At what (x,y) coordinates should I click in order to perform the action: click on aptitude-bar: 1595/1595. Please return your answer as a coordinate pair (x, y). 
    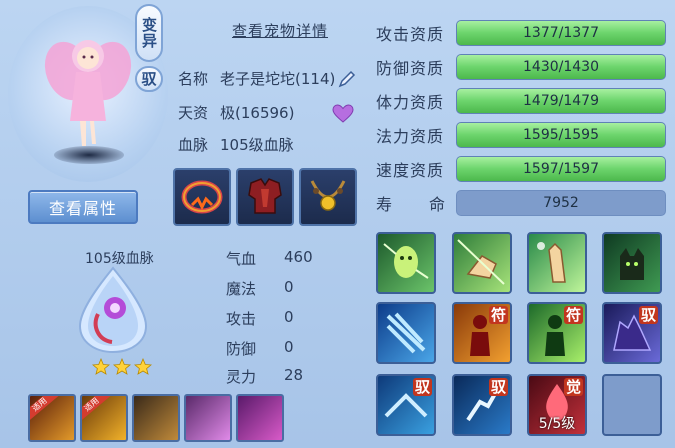
    Looking at the image, I should click on (561, 135).